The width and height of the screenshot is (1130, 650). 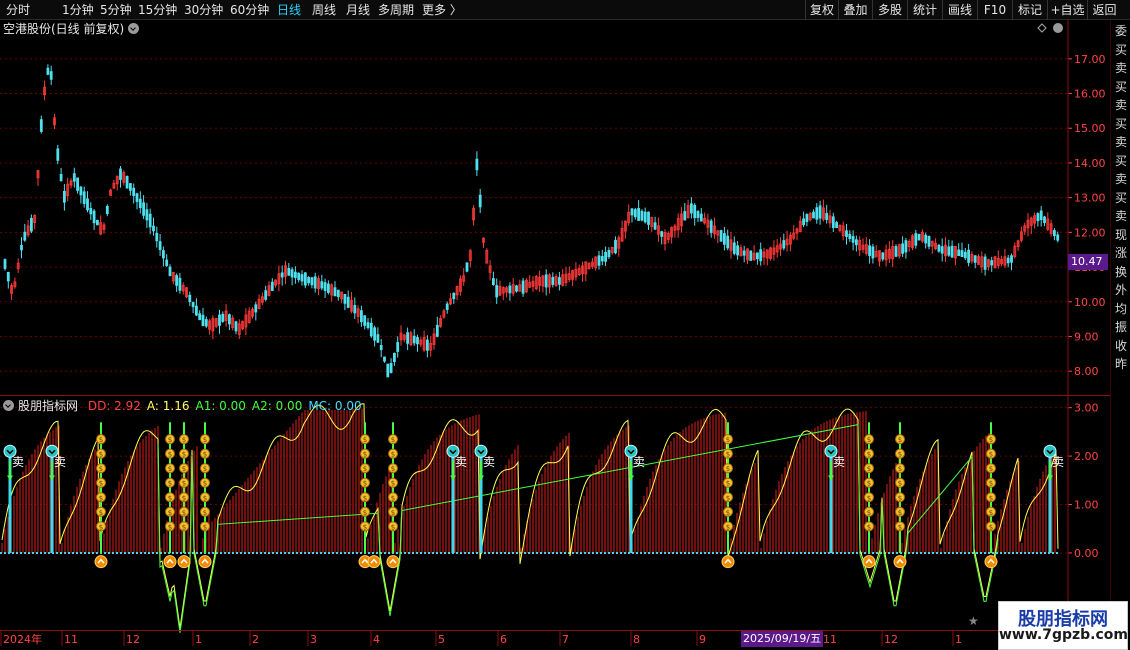 What do you see at coordinates (64, 29) in the screenshot?
I see `chart-title-text: 空港股份(日线 前复权)` at bounding box center [64, 29].